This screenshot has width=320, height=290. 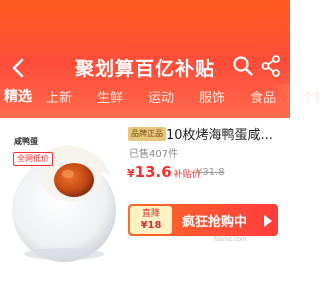 I want to click on subsidy-price: ¥ 13.6 补贴价, so click(x=164, y=172).